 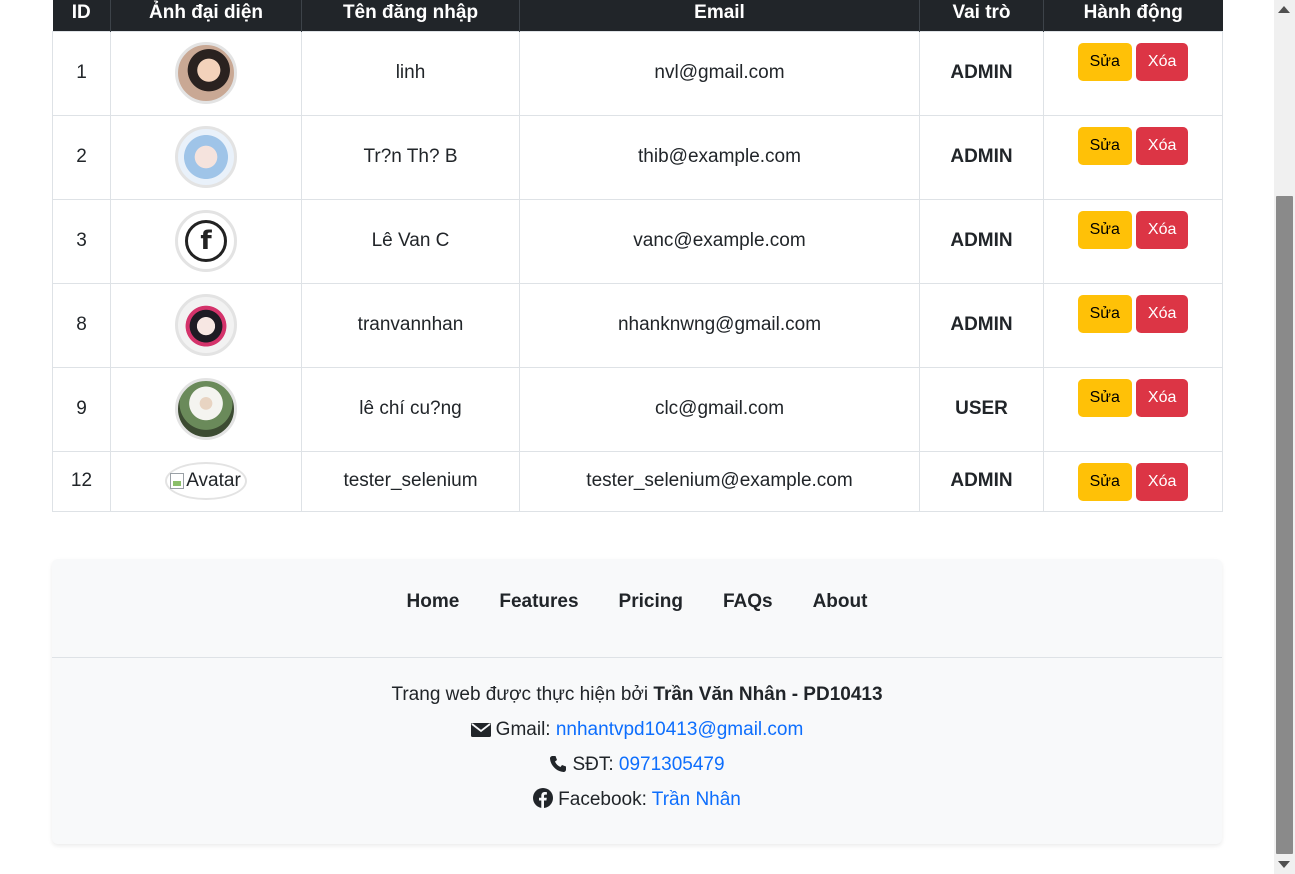 I want to click on user-username: tester_selenium, so click(x=410, y=481).